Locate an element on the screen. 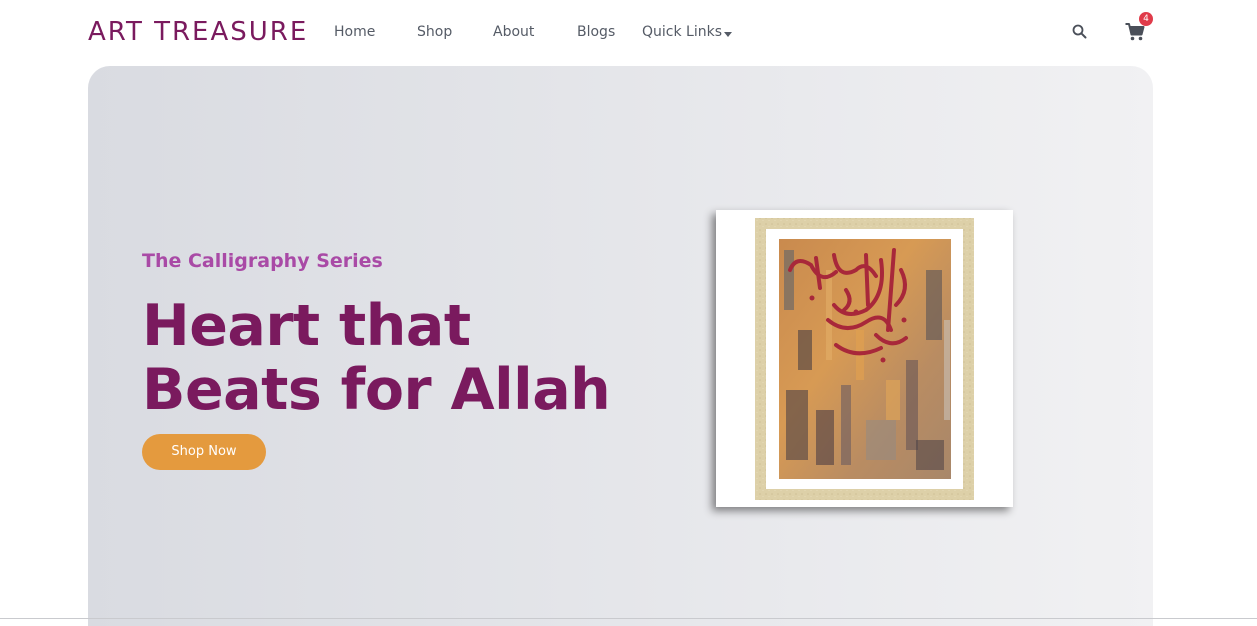 This screenshot has width=1257, height=626. search-button is located at coordinates (1080, 32).